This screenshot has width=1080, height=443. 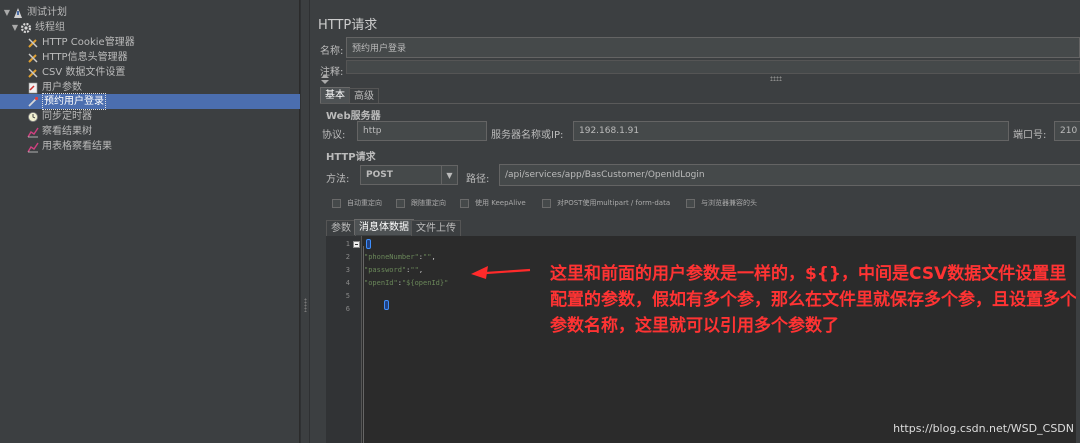 What do you see at coordinates (1067, 131) in the screenshot?
I see `port-field: 210` at bounding box center [1067, 131].